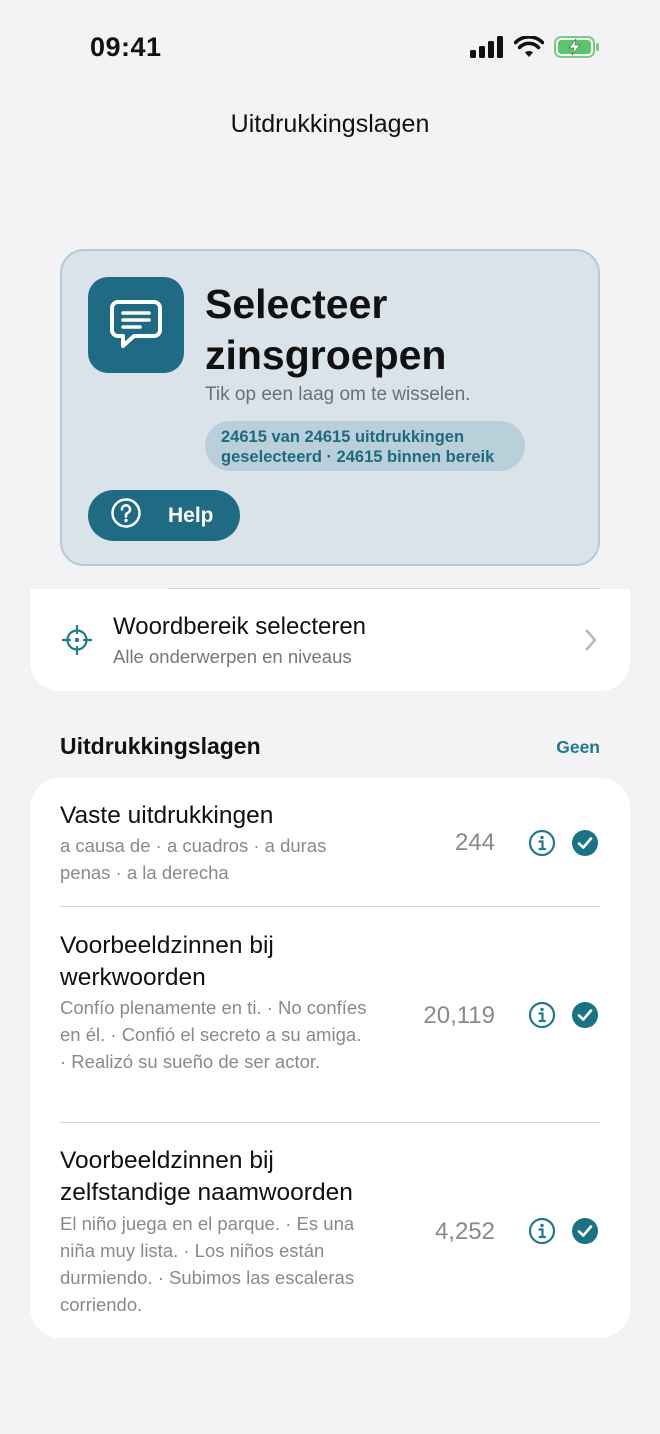  I want to click on word-range-subtitle: Alle onderwerpen en niveaus, so click(232, 656).